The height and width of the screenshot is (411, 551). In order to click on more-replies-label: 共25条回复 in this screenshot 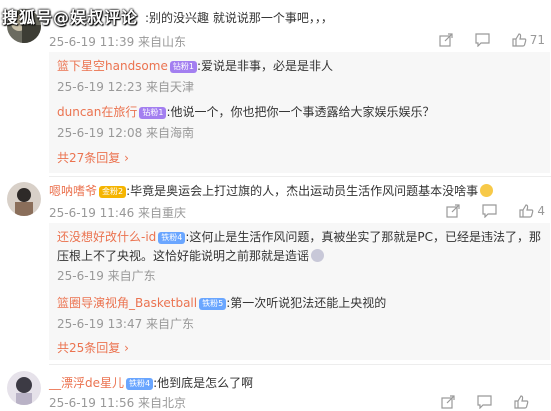, I will do `click(89, 348)`.